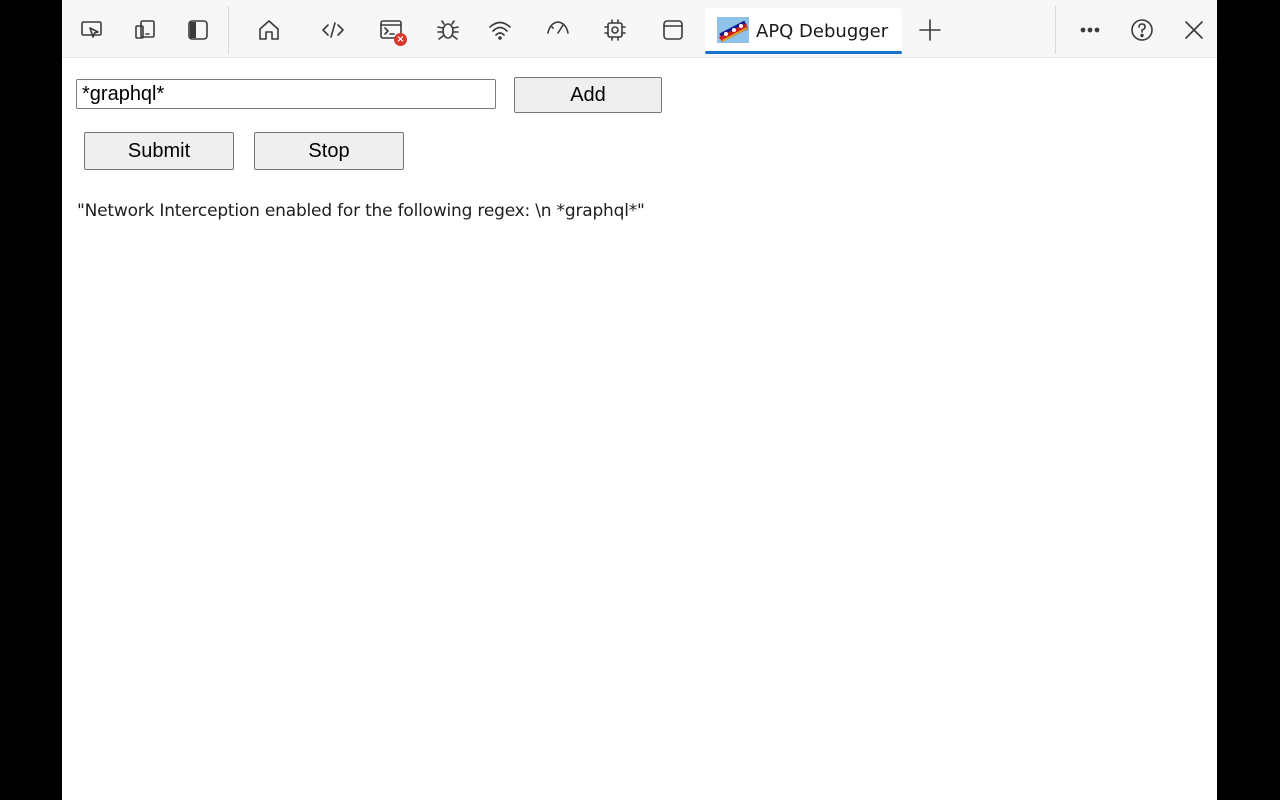 The image size is (1280, 800). What do you see at coordinates (286, 94) in the screenshot?
I see `regex-input` at bounding box center [286, 94].